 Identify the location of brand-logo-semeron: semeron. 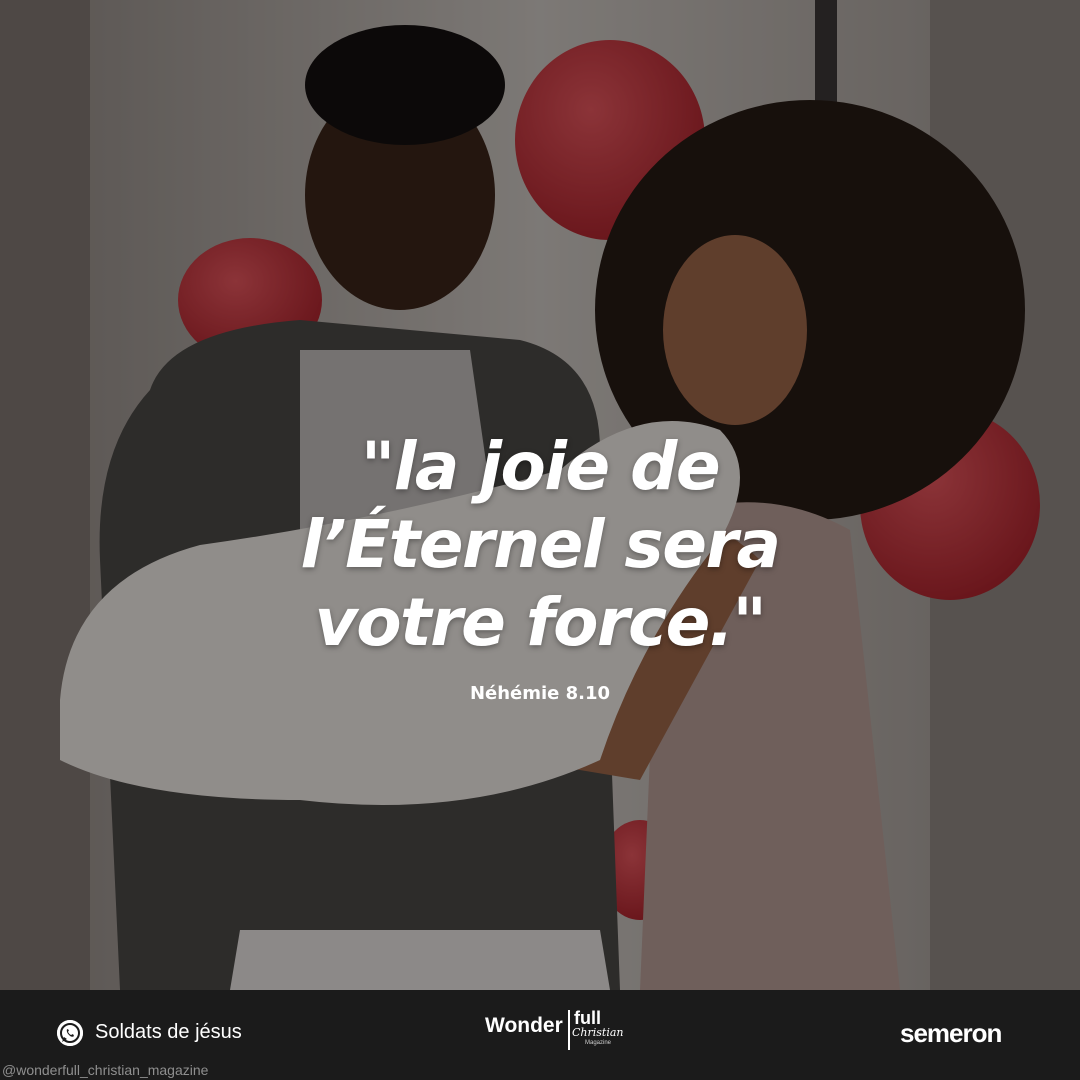
(951, 1033).